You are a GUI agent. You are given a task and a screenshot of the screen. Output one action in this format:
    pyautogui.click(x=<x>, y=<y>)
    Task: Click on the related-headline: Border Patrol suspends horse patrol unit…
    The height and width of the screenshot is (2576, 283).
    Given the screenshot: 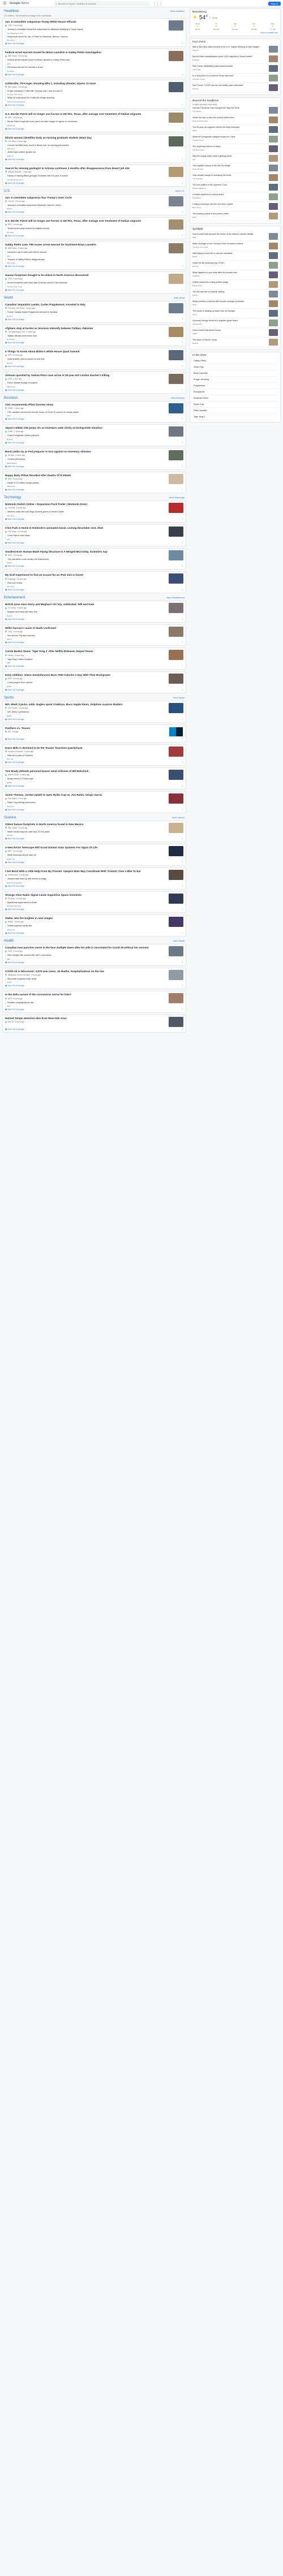 What is the action you would take?
    pyautogui.click(x=85, y=121)
    